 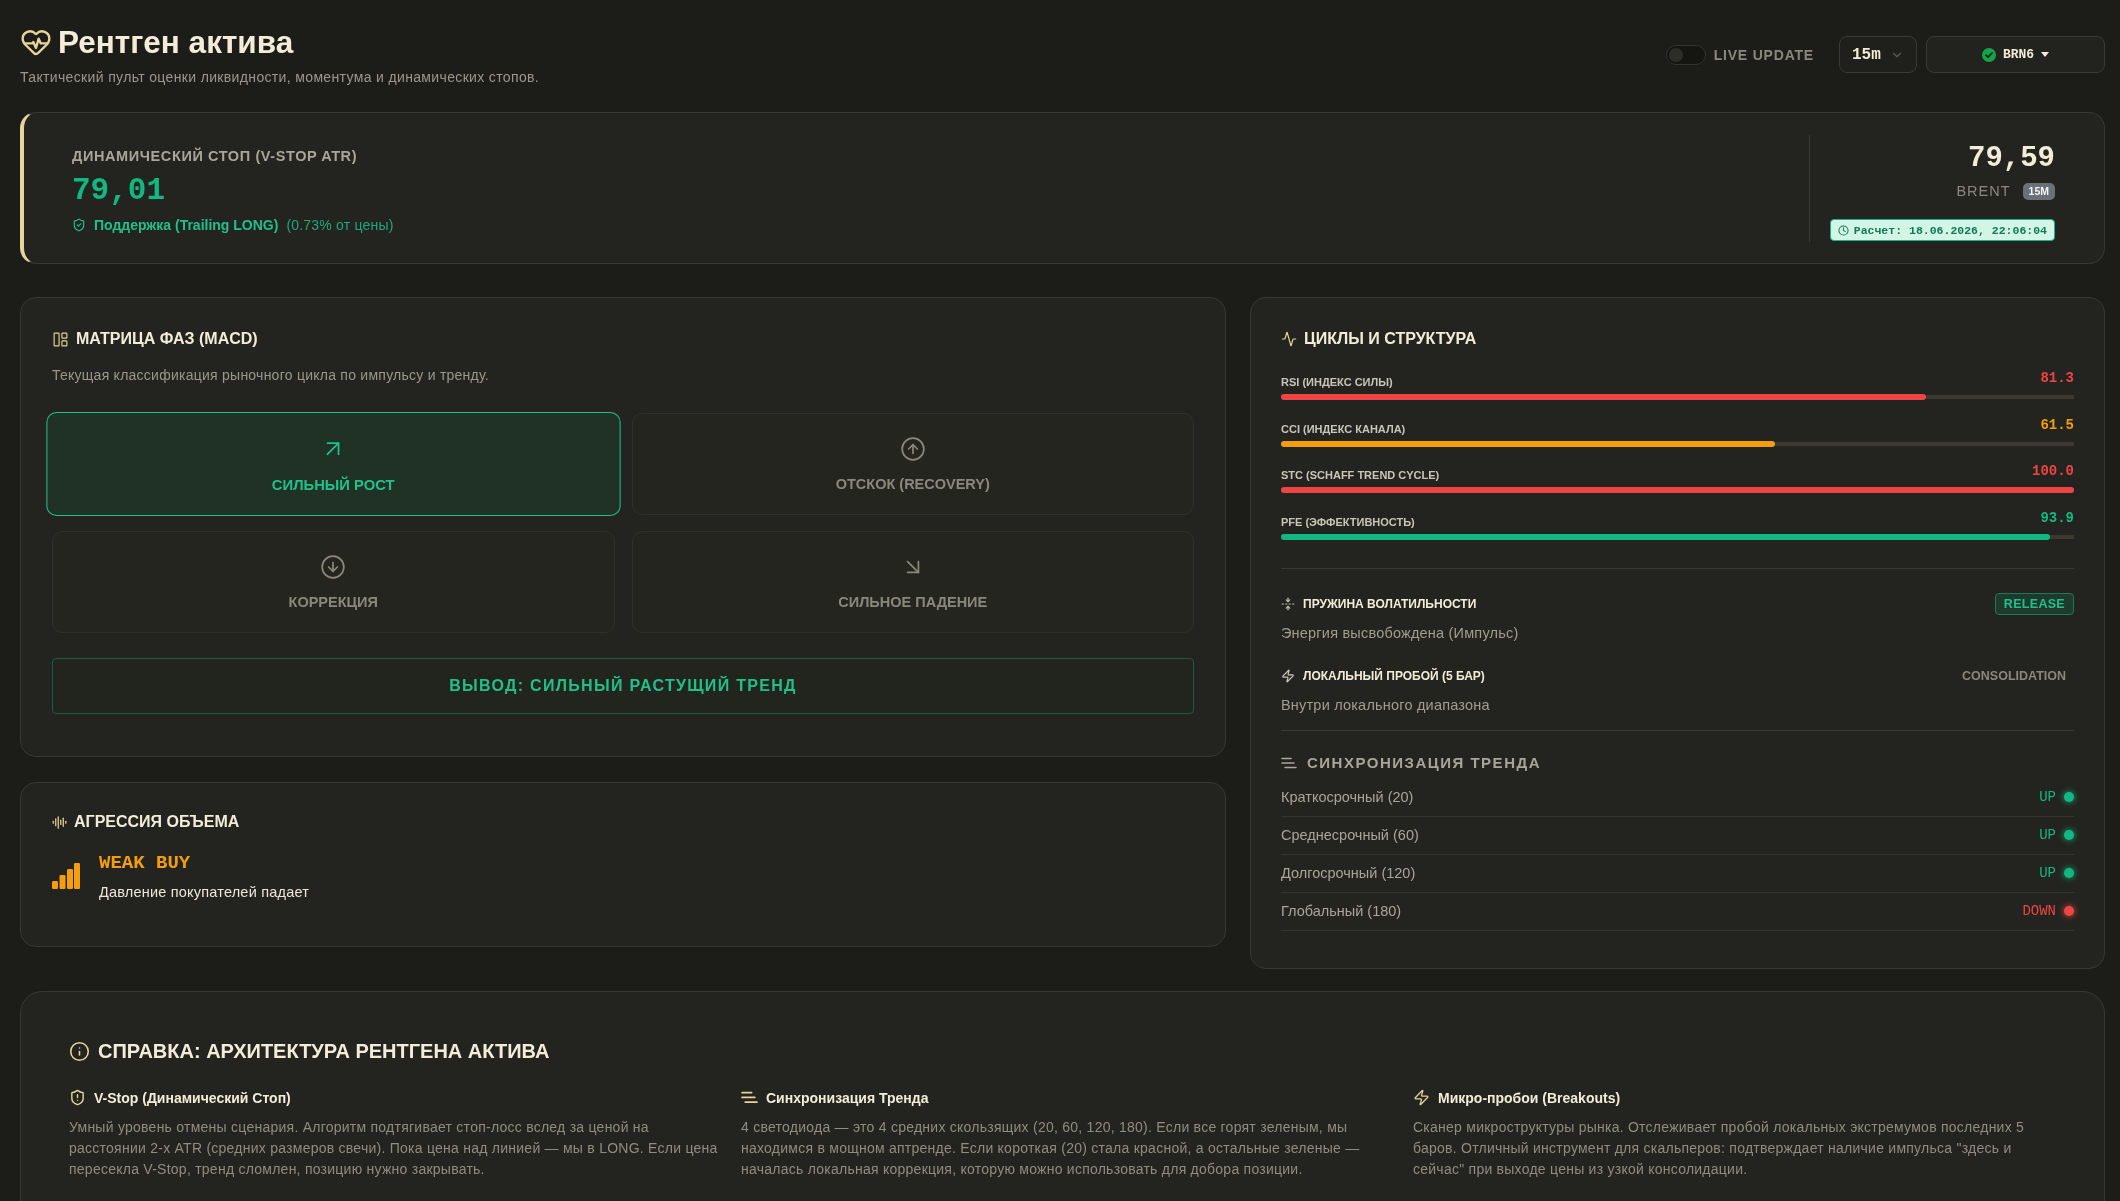 I want to click on metric-label: RSI (ИНДЕКС СИЛЫ), so click(x=1337, y=382).